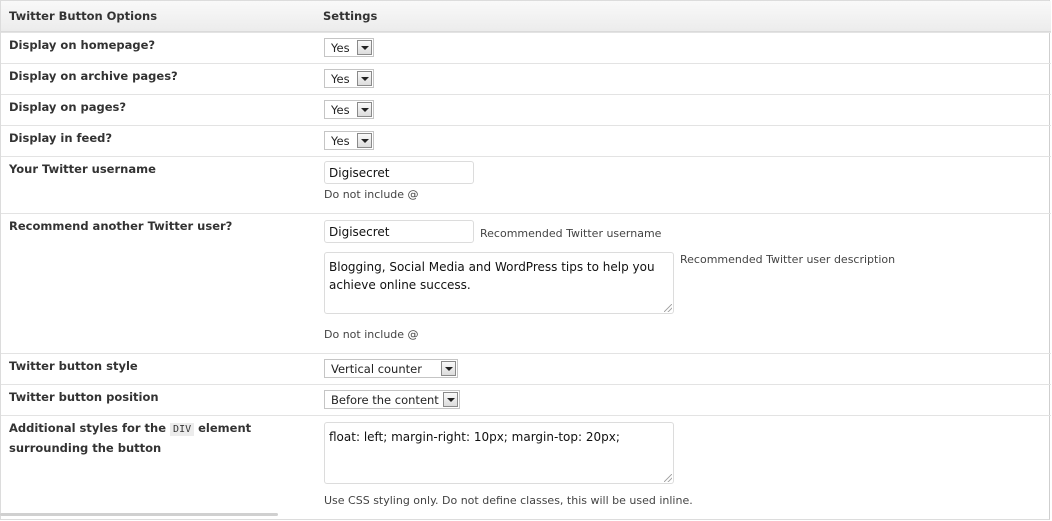 The height and width of the screenshot is (521, 1052). Describe the element at coordinates (82, 169) in the screenshot. I see `username-label: Your Twitter username` at that location.